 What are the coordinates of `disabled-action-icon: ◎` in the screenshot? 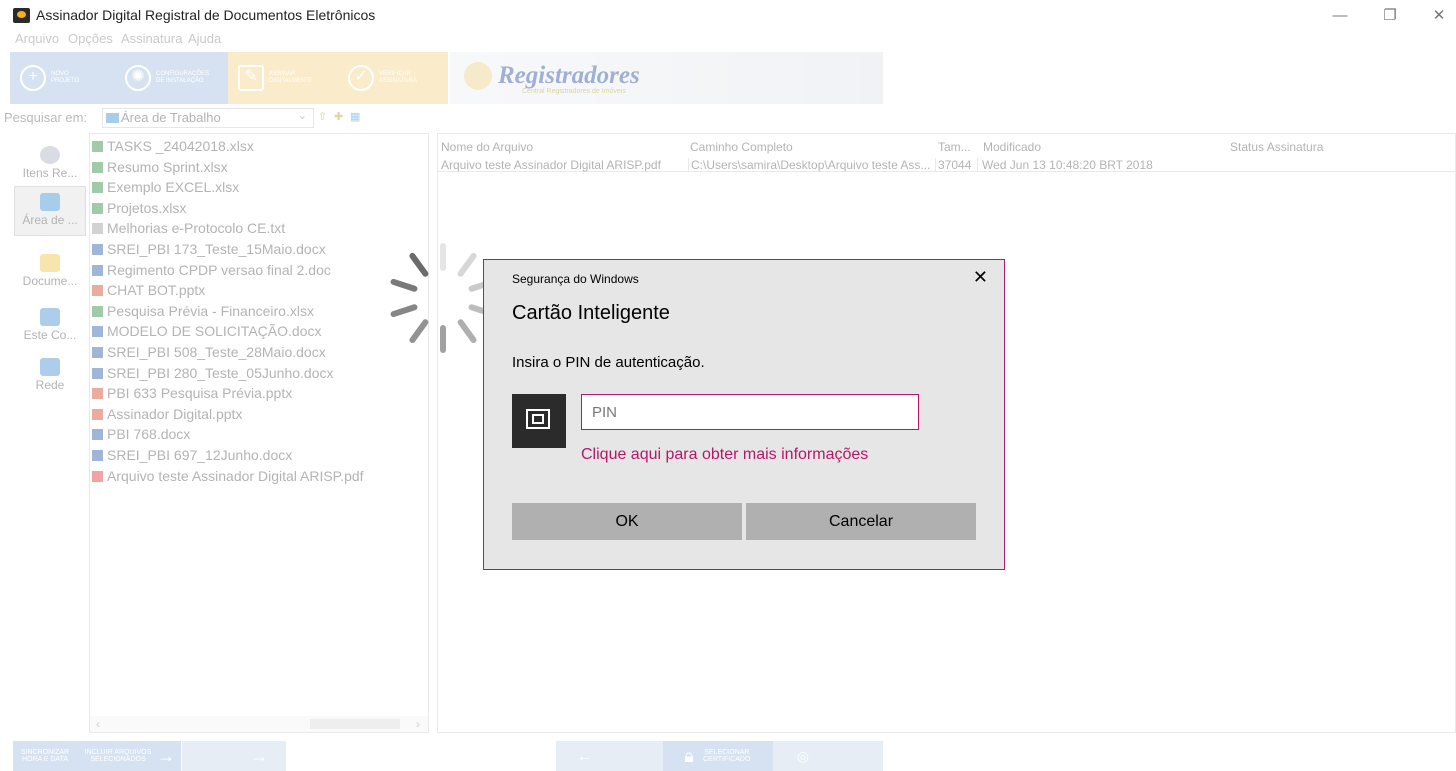 It's located at (803, 755).